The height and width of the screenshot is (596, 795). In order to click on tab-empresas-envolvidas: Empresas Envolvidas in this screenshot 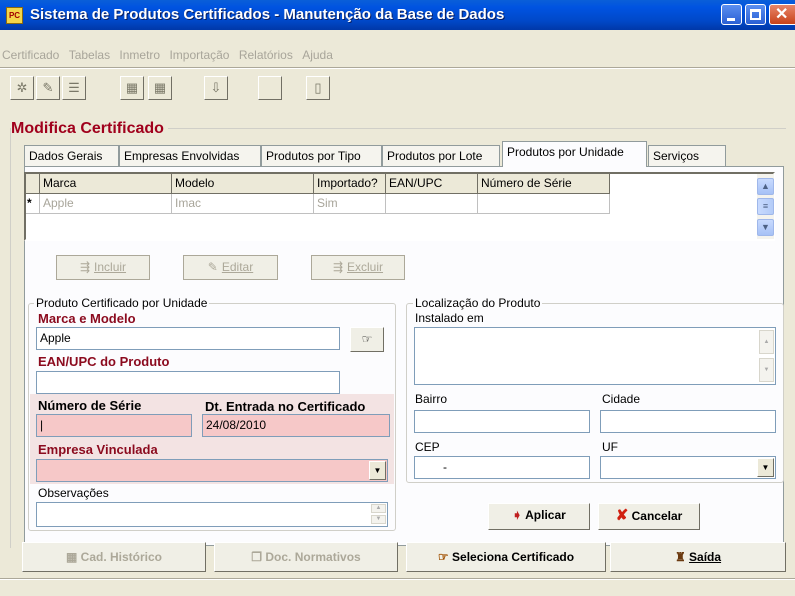, I will do `click(190, 155)`.